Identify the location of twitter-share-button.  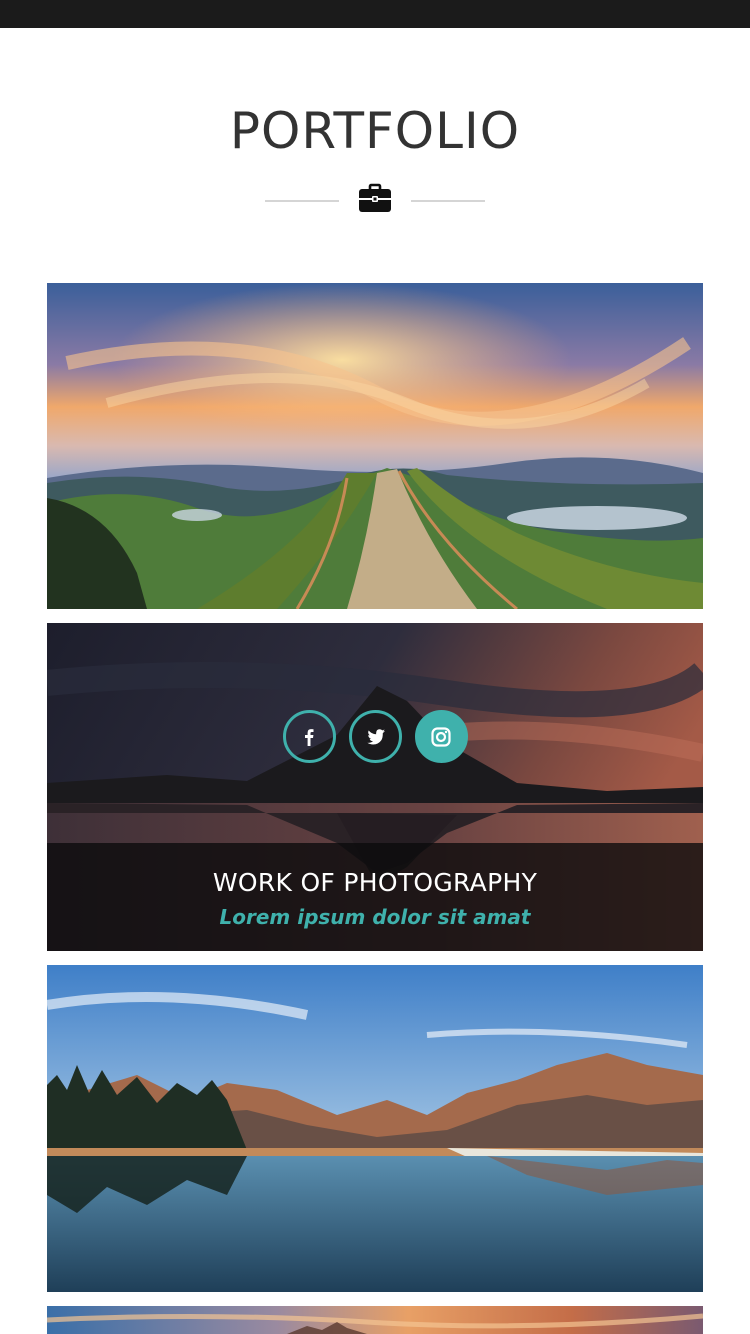
(375, 736).